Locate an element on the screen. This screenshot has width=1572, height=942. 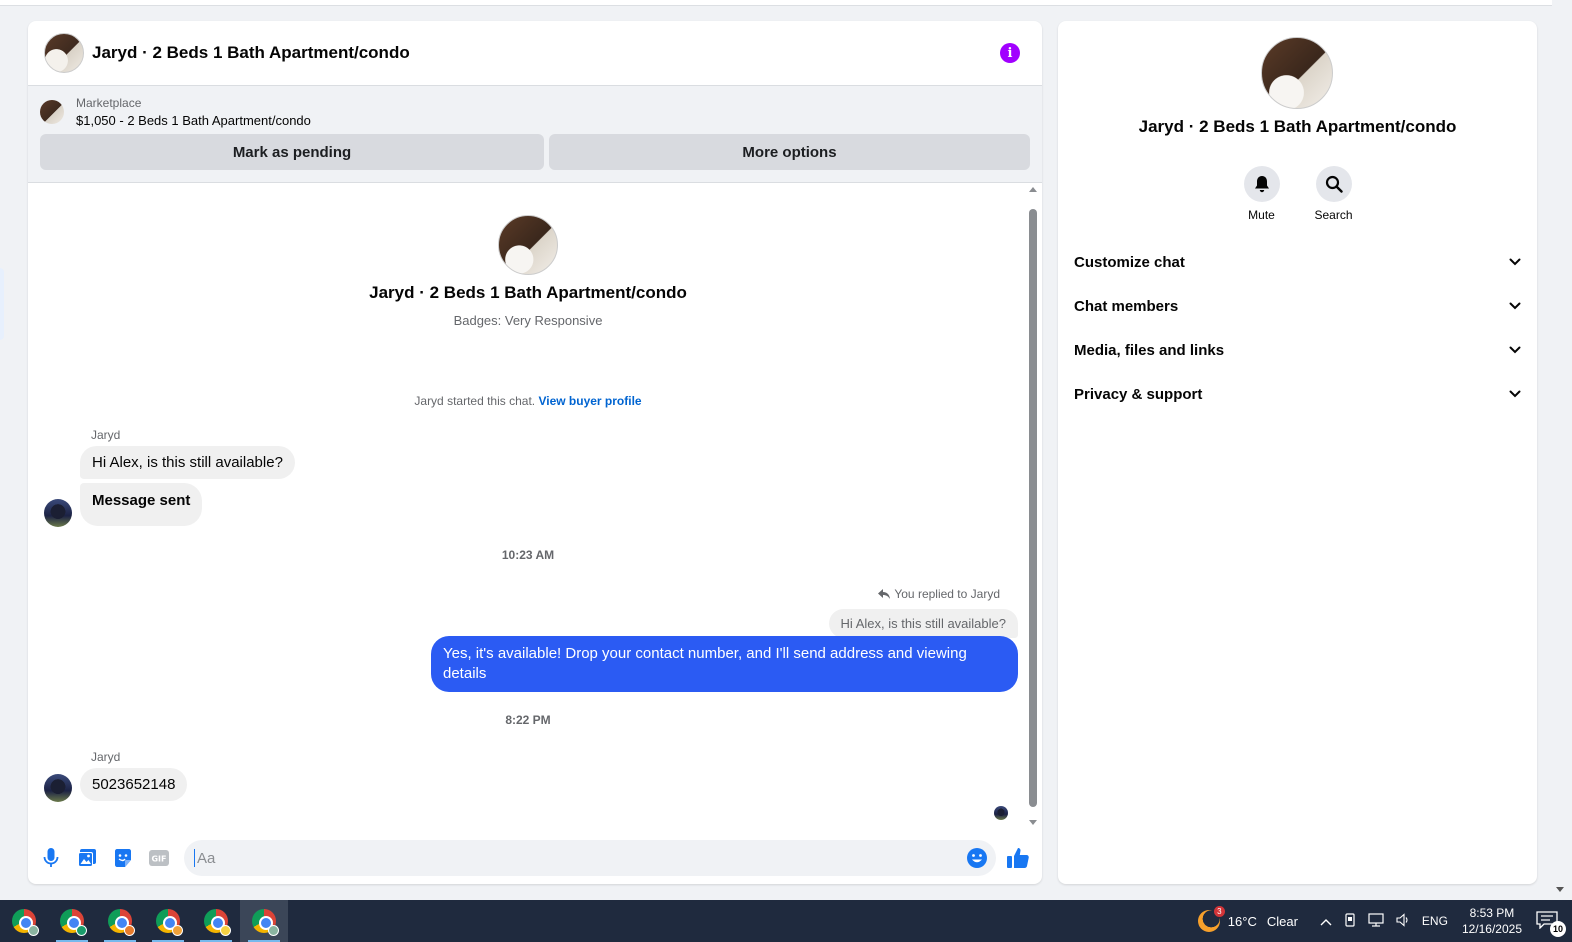
language-indicator: ENG is located at coordinates (1435, 921).